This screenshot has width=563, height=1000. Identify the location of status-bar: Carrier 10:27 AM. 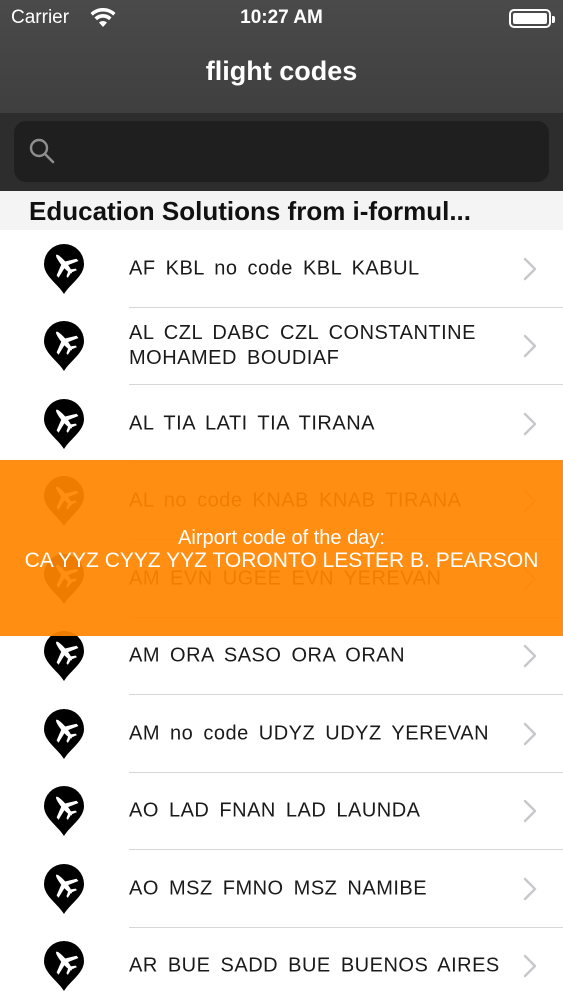
(281, 18).